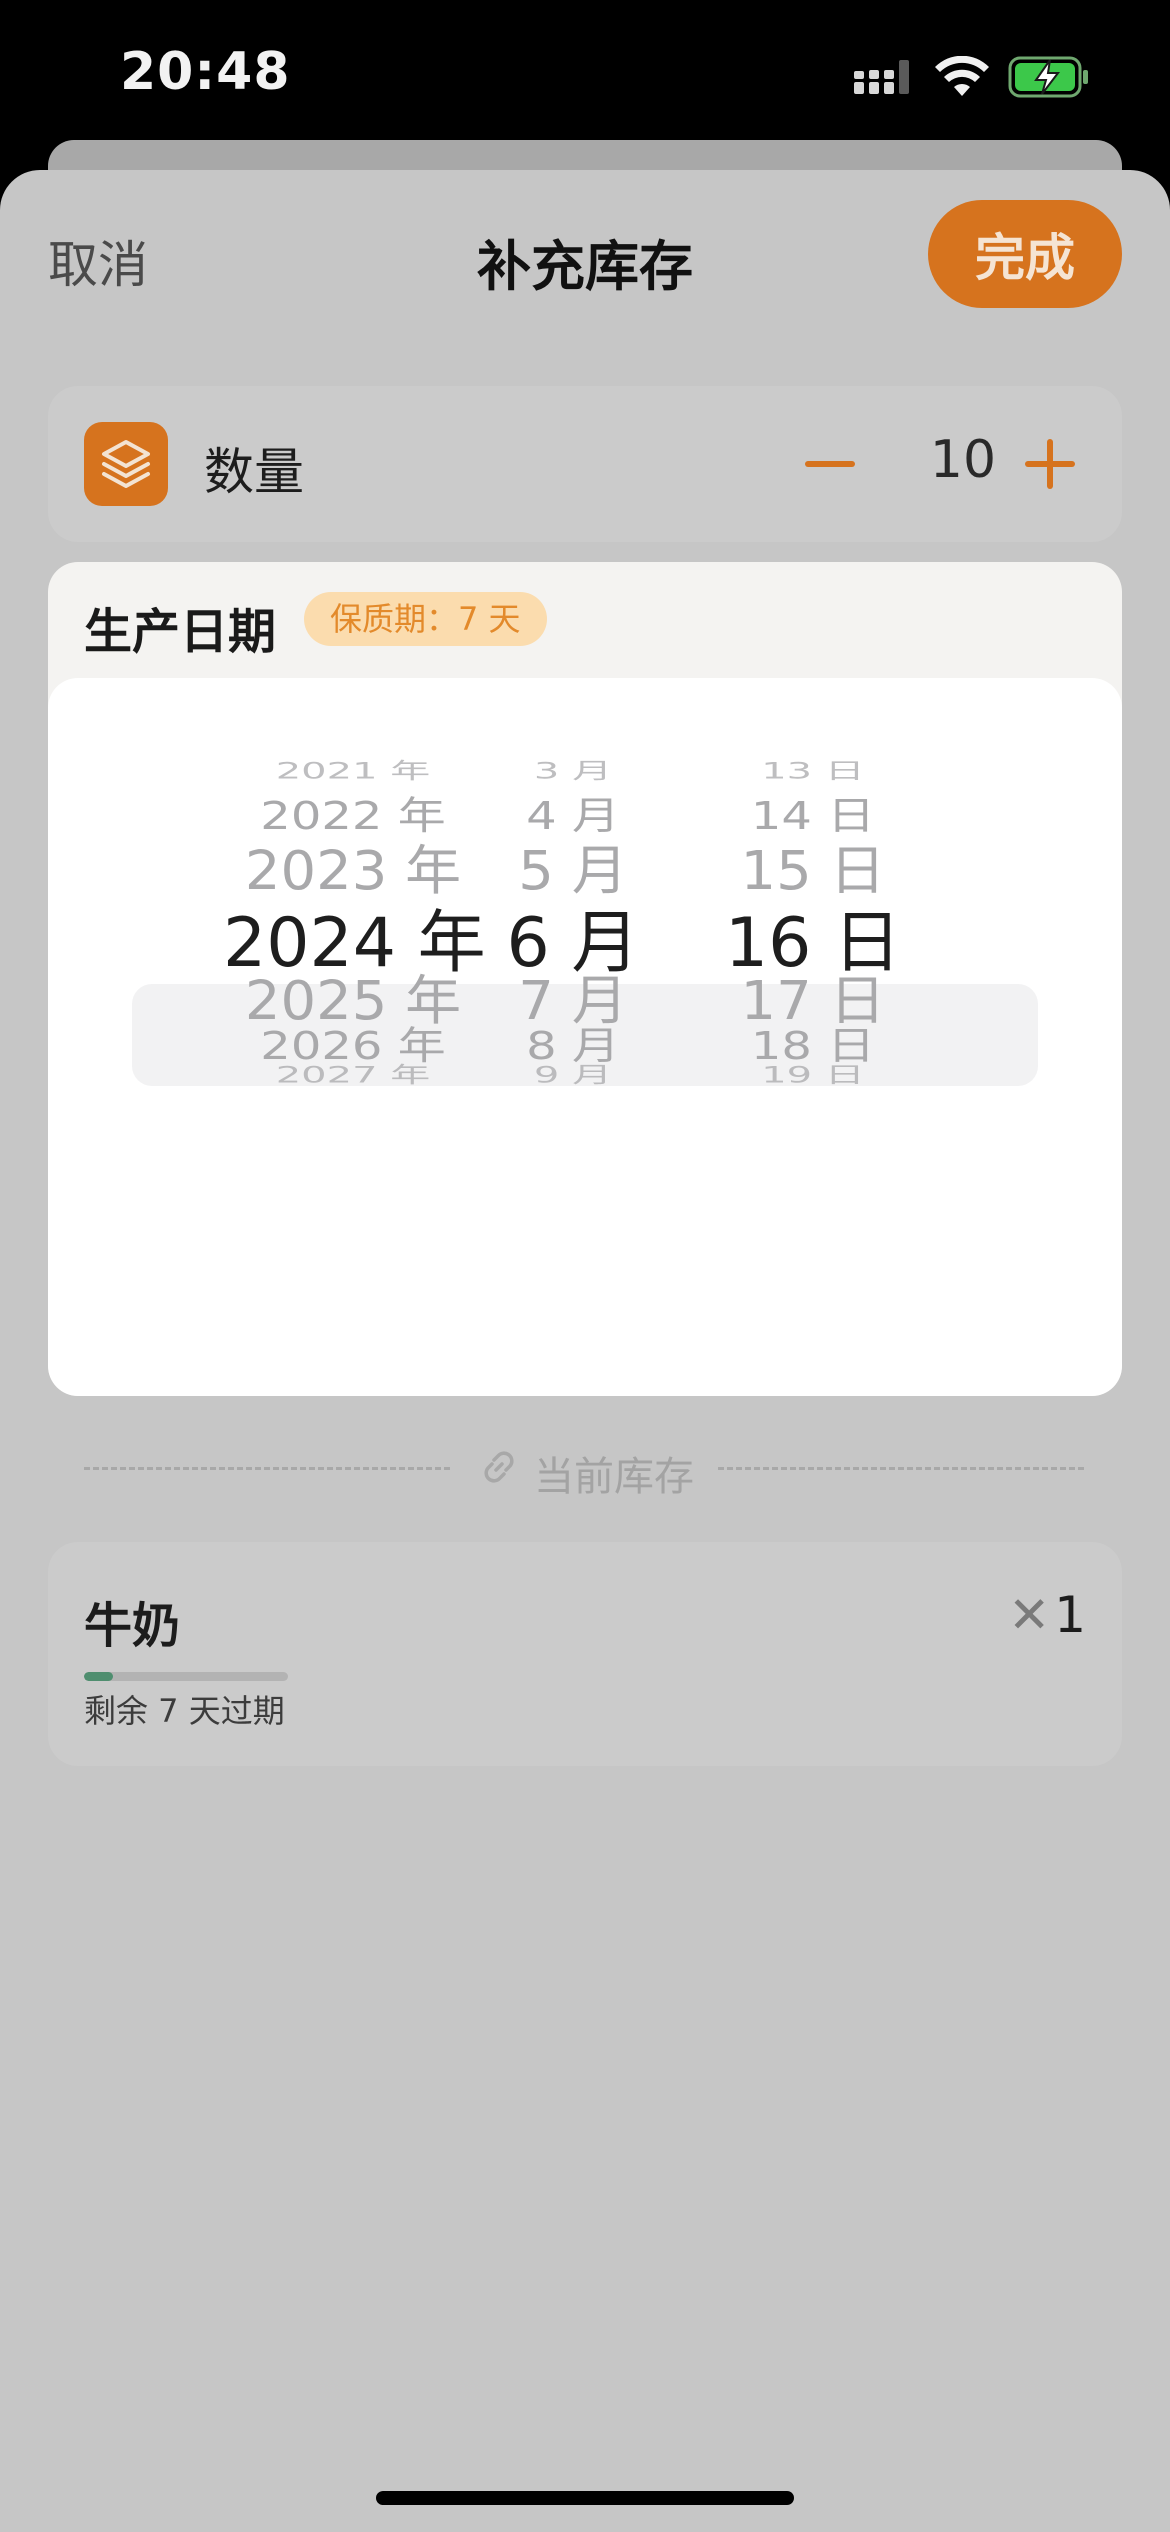 The height and width of the screenshot is (2532, 1170). What do you see at coordinates (1048, 77) in the screenshot?
I see `battery-charging-icon` at bounding box center [1048, 77].